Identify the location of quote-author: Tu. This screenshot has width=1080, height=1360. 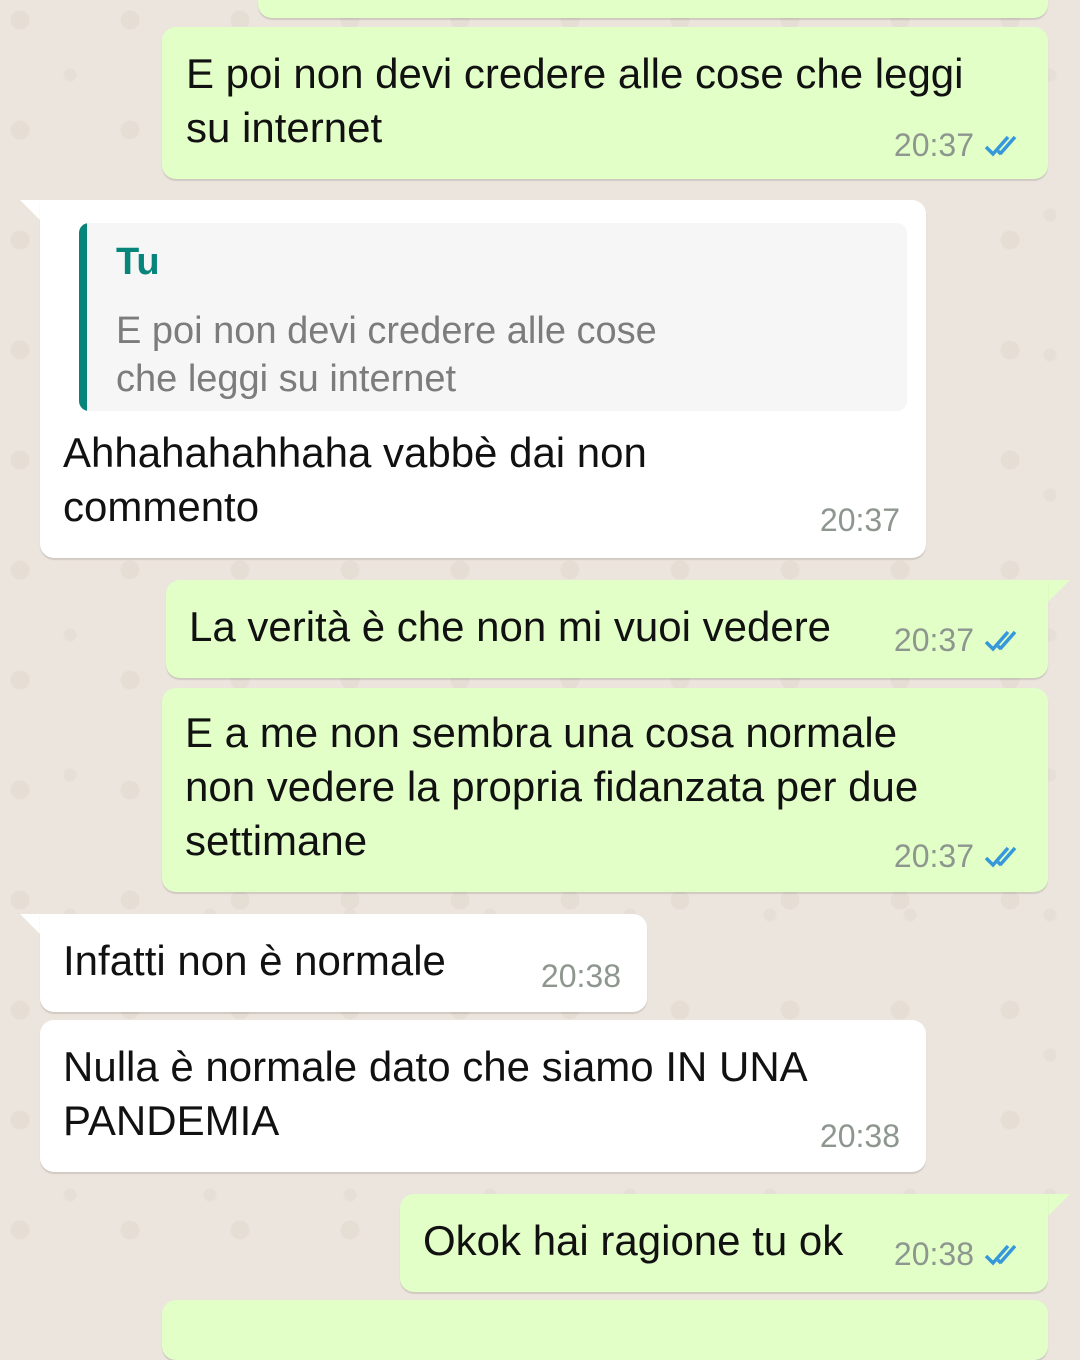
(138, 262).